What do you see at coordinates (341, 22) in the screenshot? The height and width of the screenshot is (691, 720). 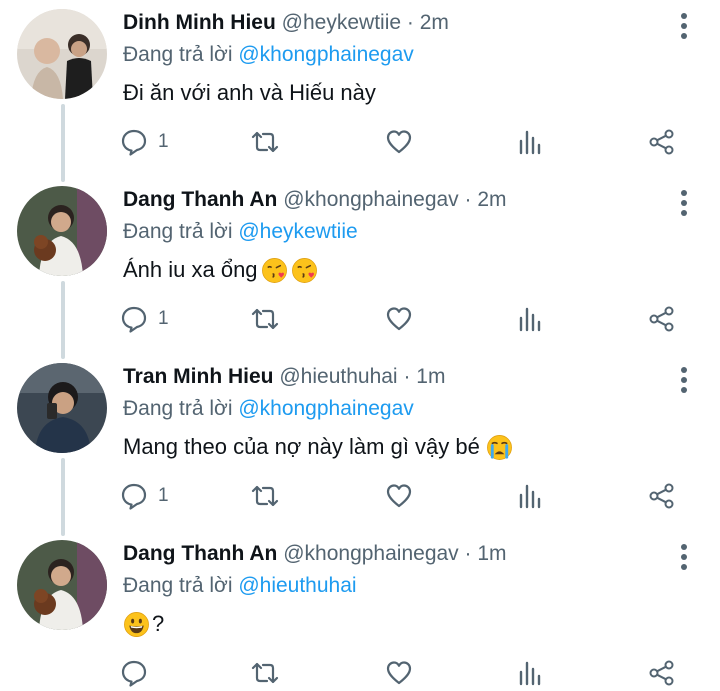 I see `username: @heykewtiie` at bounding box center [341, 22].